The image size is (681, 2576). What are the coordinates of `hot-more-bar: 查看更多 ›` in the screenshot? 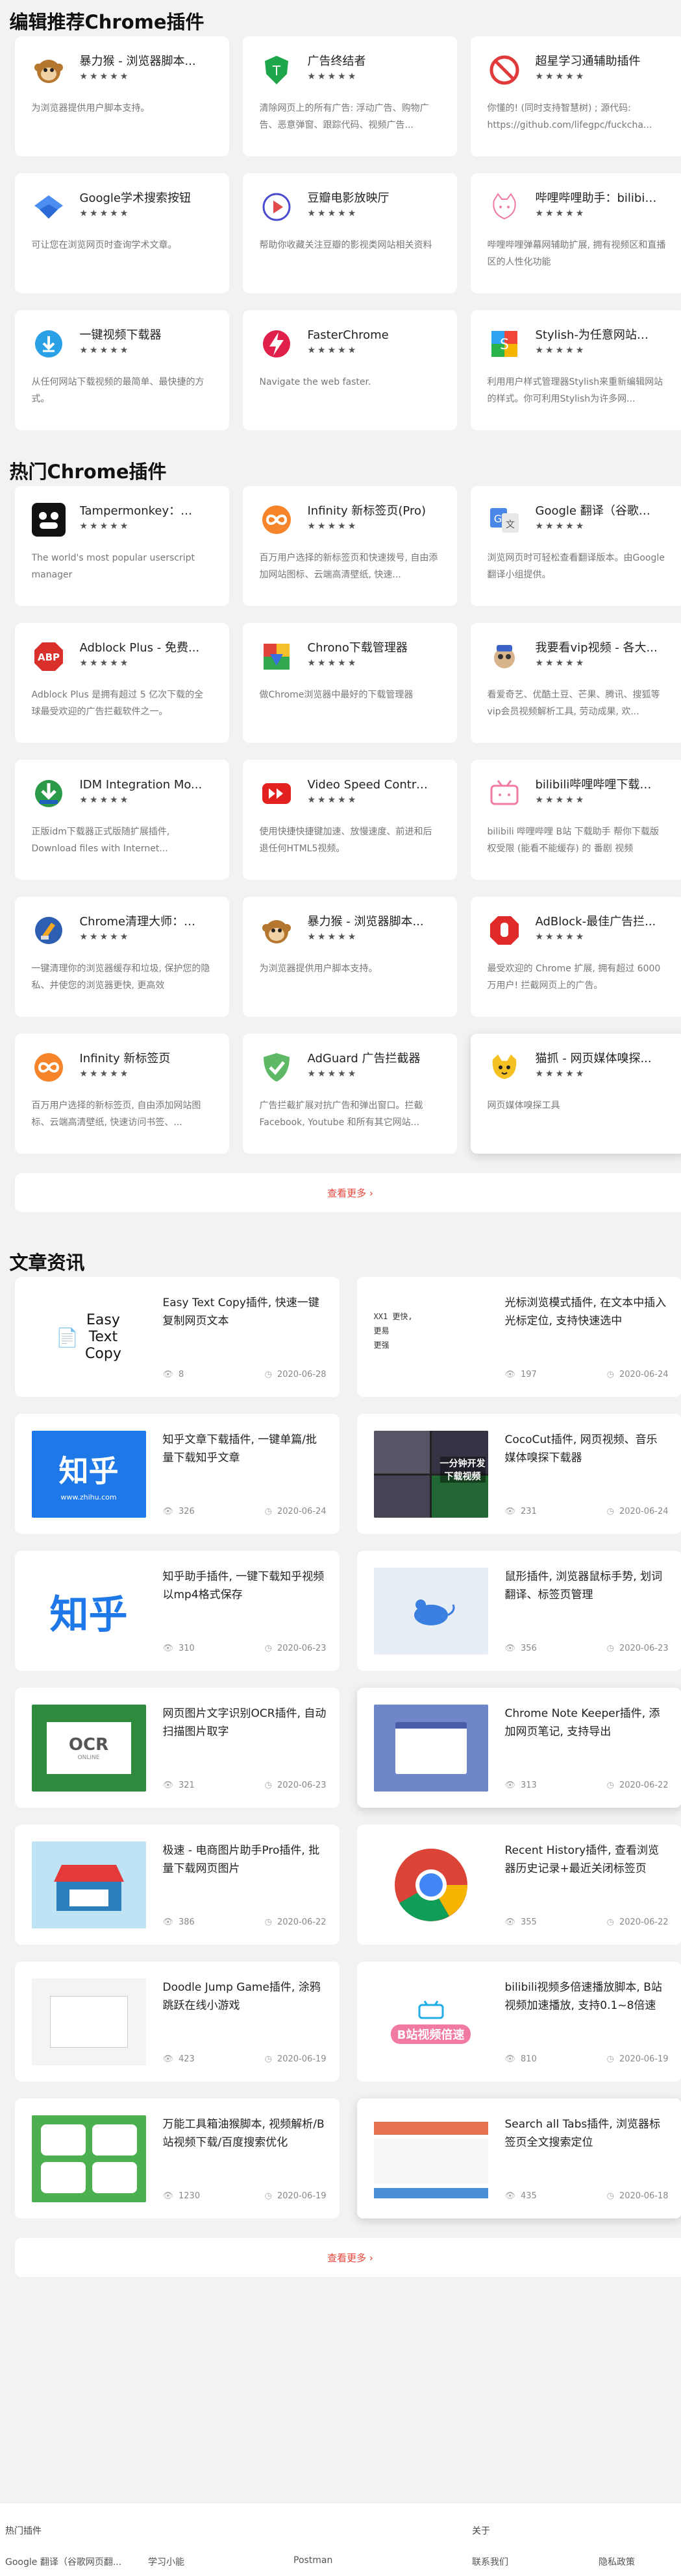 It's located at (347, 1192).